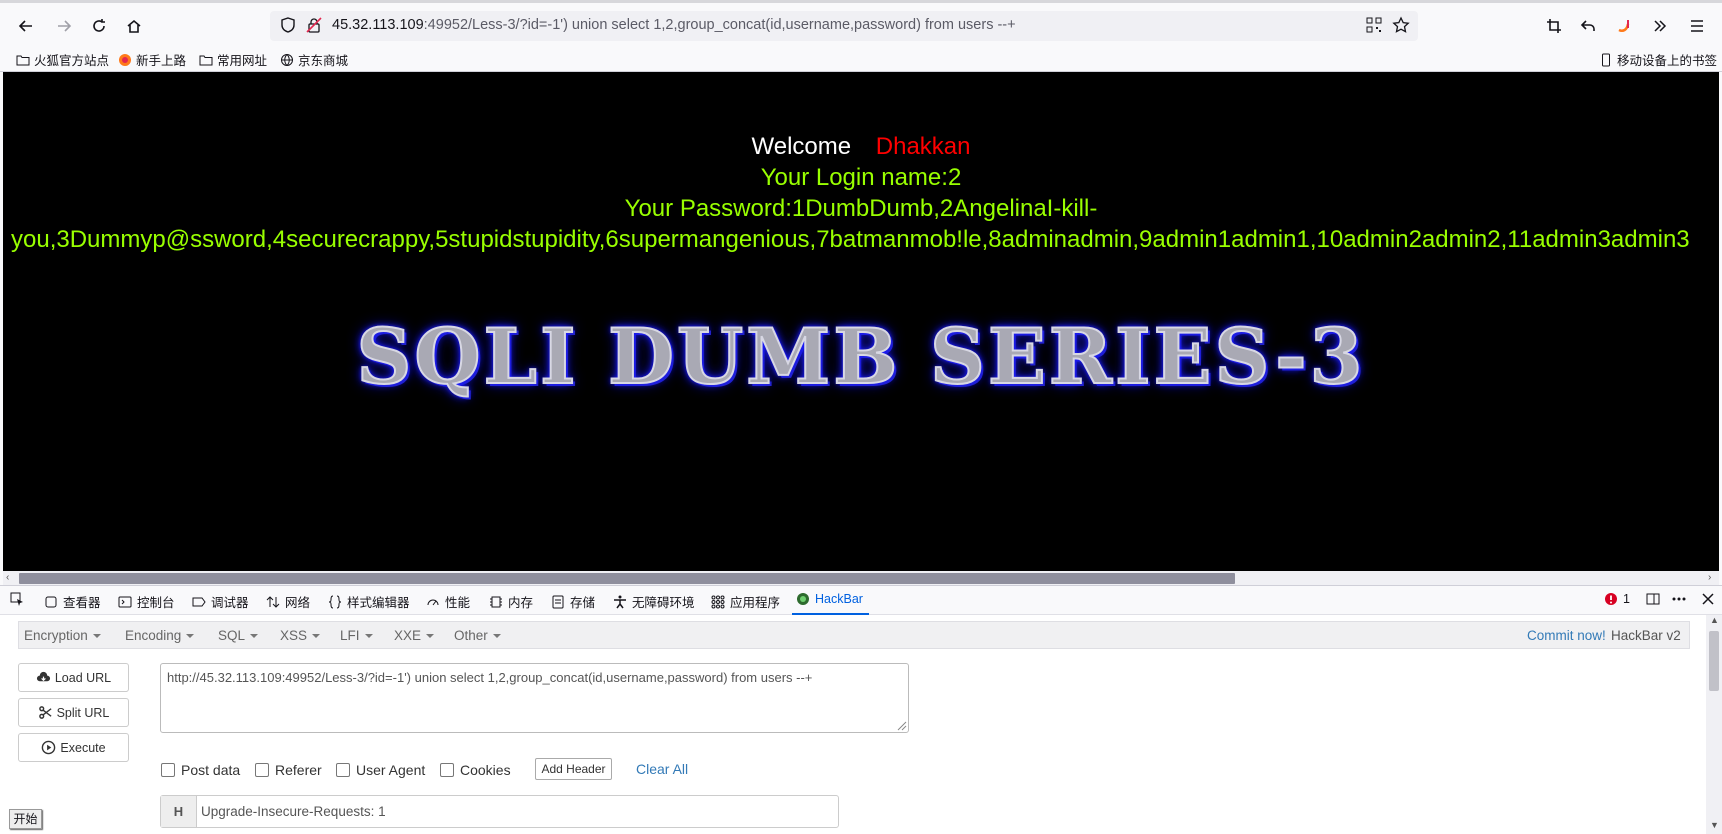 Image resolution: width=1722 pixels, height=834 pixels. What do you see at coordinates (294, 635) in the screenshot?
I see `menu-label: XSS` at bounding box center [294, 635].